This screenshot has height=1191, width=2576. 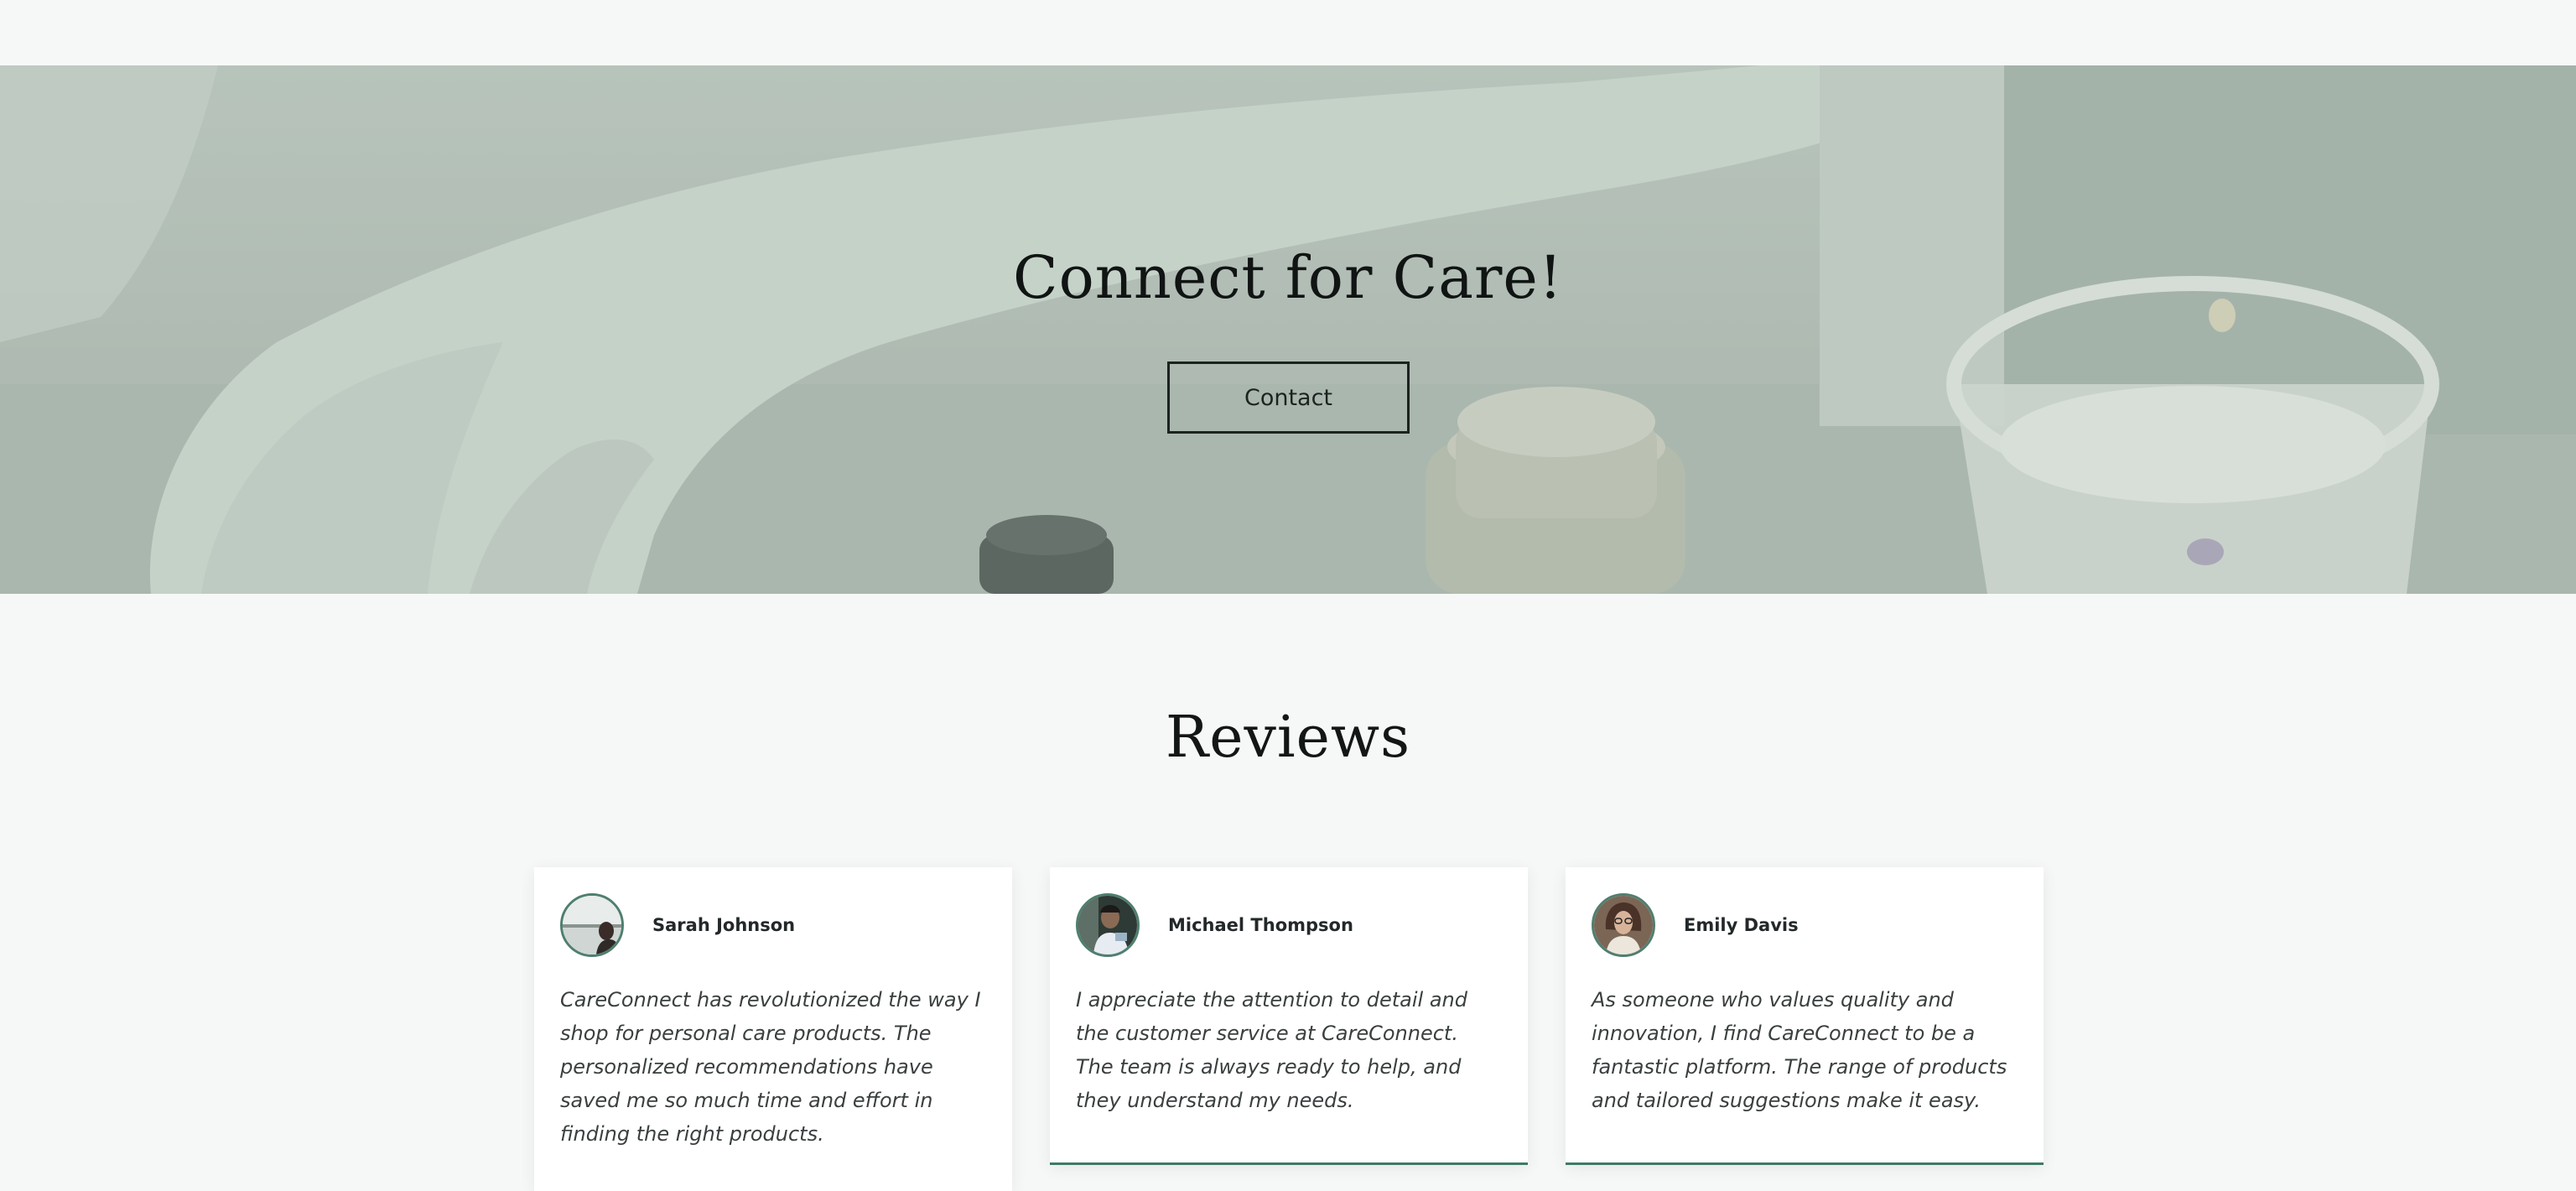 I want to click on reviewer-name: Sarah Johnson, so click(x=724, y=925).